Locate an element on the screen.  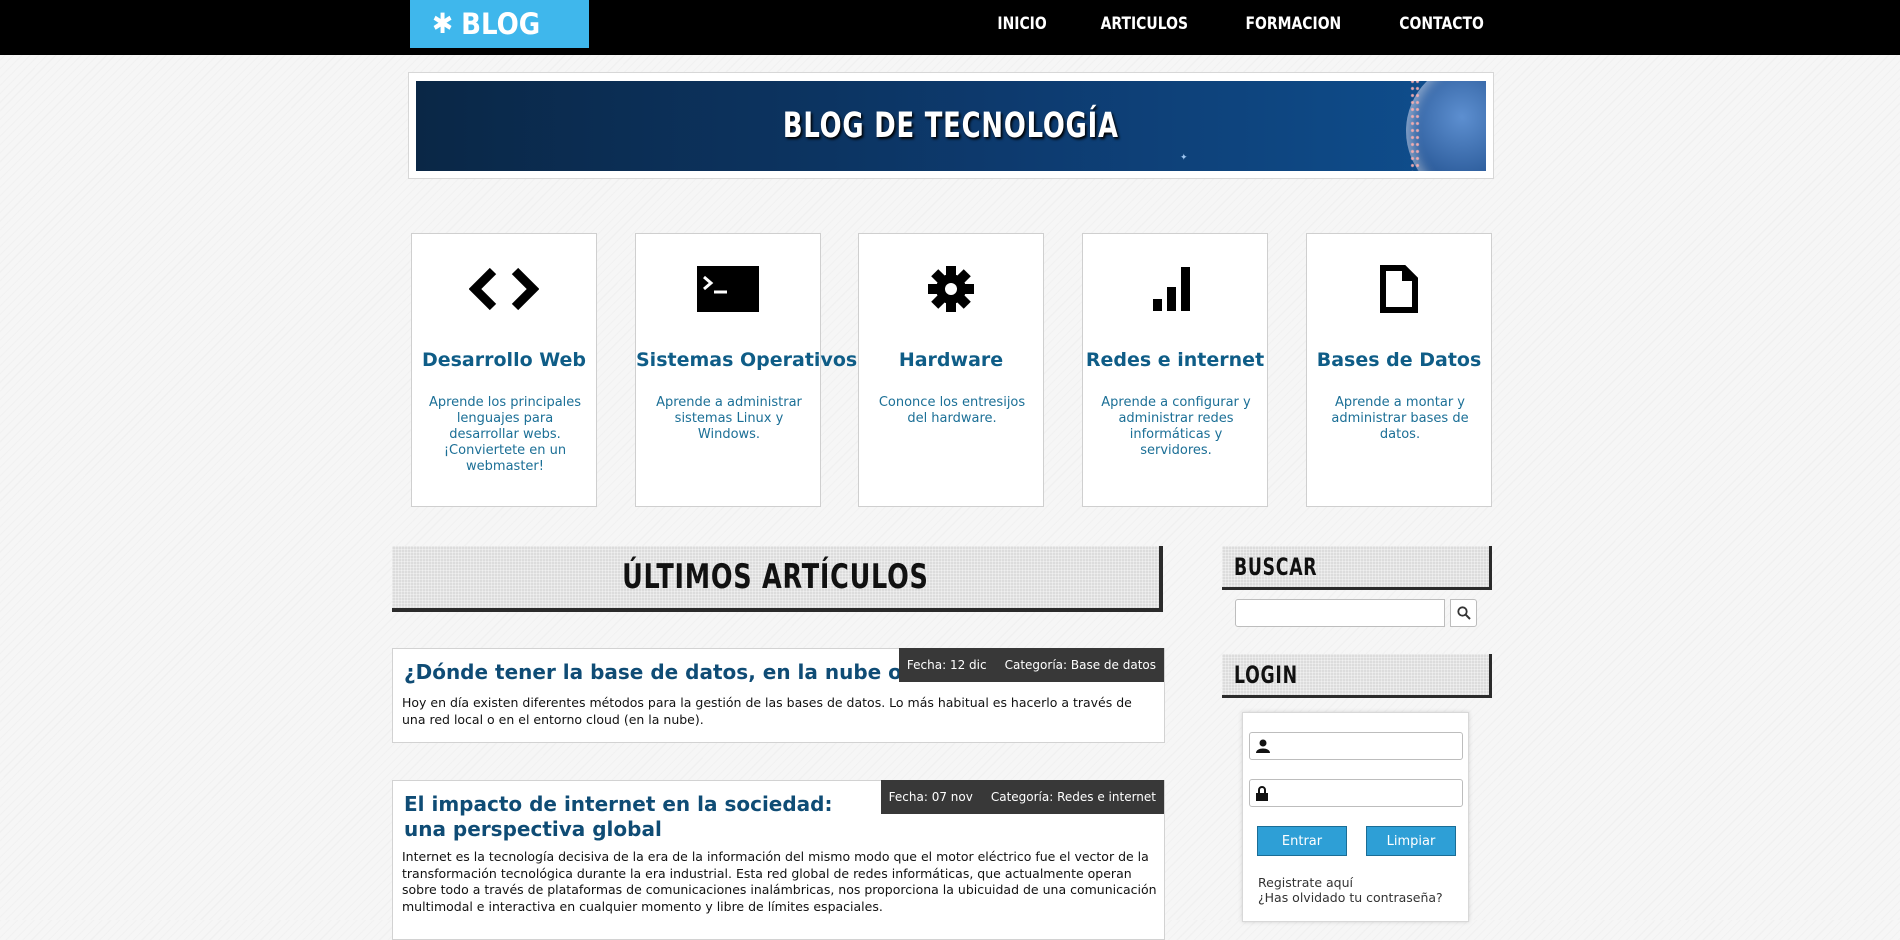
login-widget-header: LOGIN is located at coordinates (1357, 676).